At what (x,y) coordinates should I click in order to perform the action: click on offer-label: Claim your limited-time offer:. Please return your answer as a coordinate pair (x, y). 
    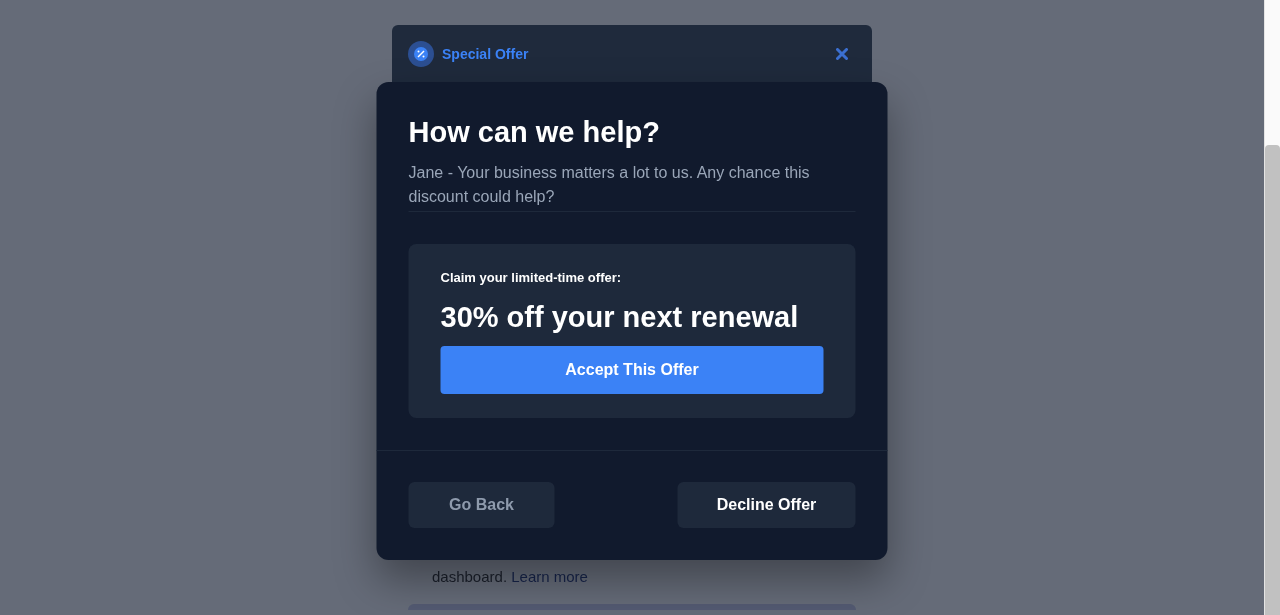
    Looking at the image, I should click on (531, 277).